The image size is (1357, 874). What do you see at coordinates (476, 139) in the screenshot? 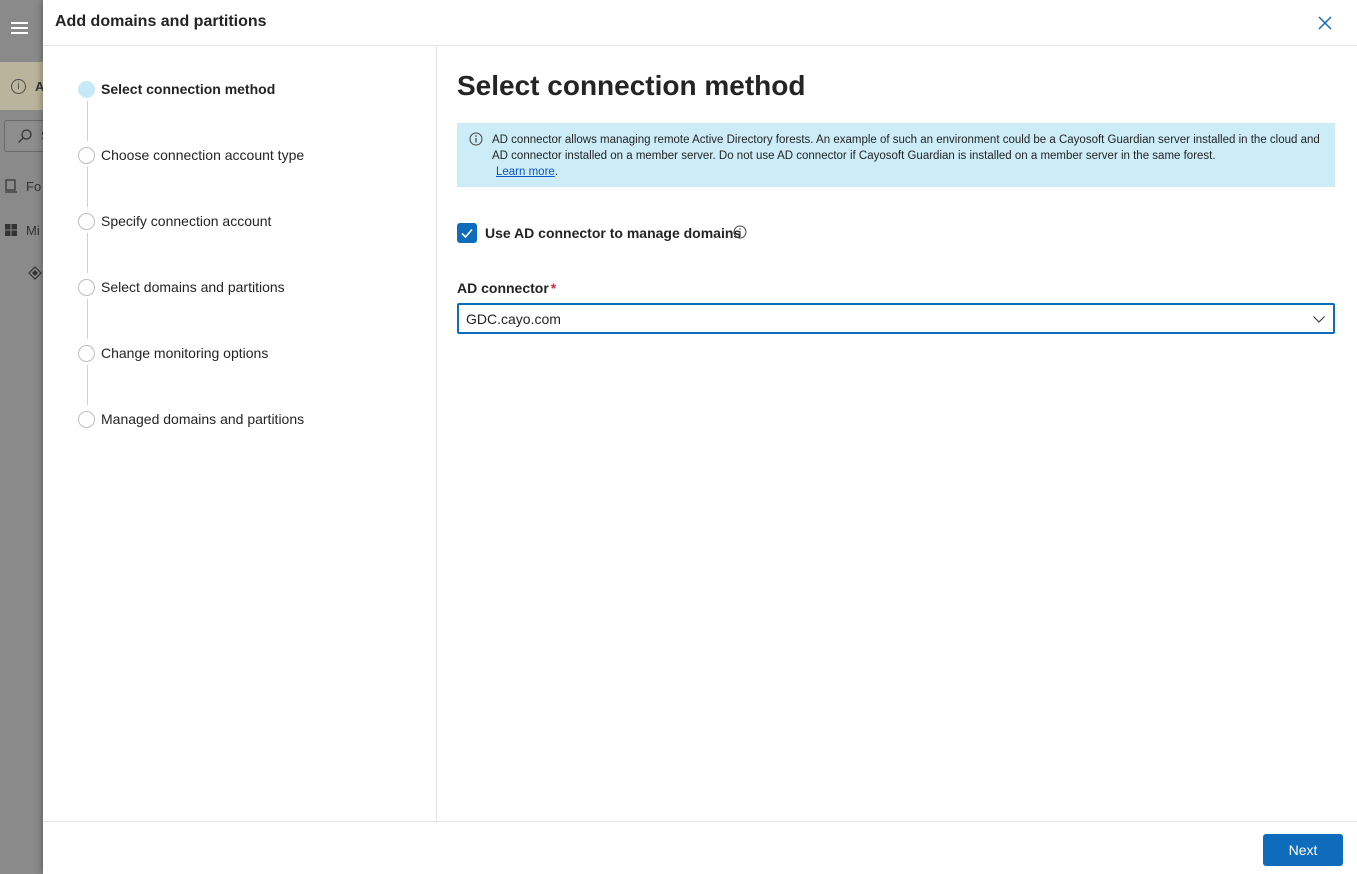
I see `info-icon` at bounding box center [476, 139].